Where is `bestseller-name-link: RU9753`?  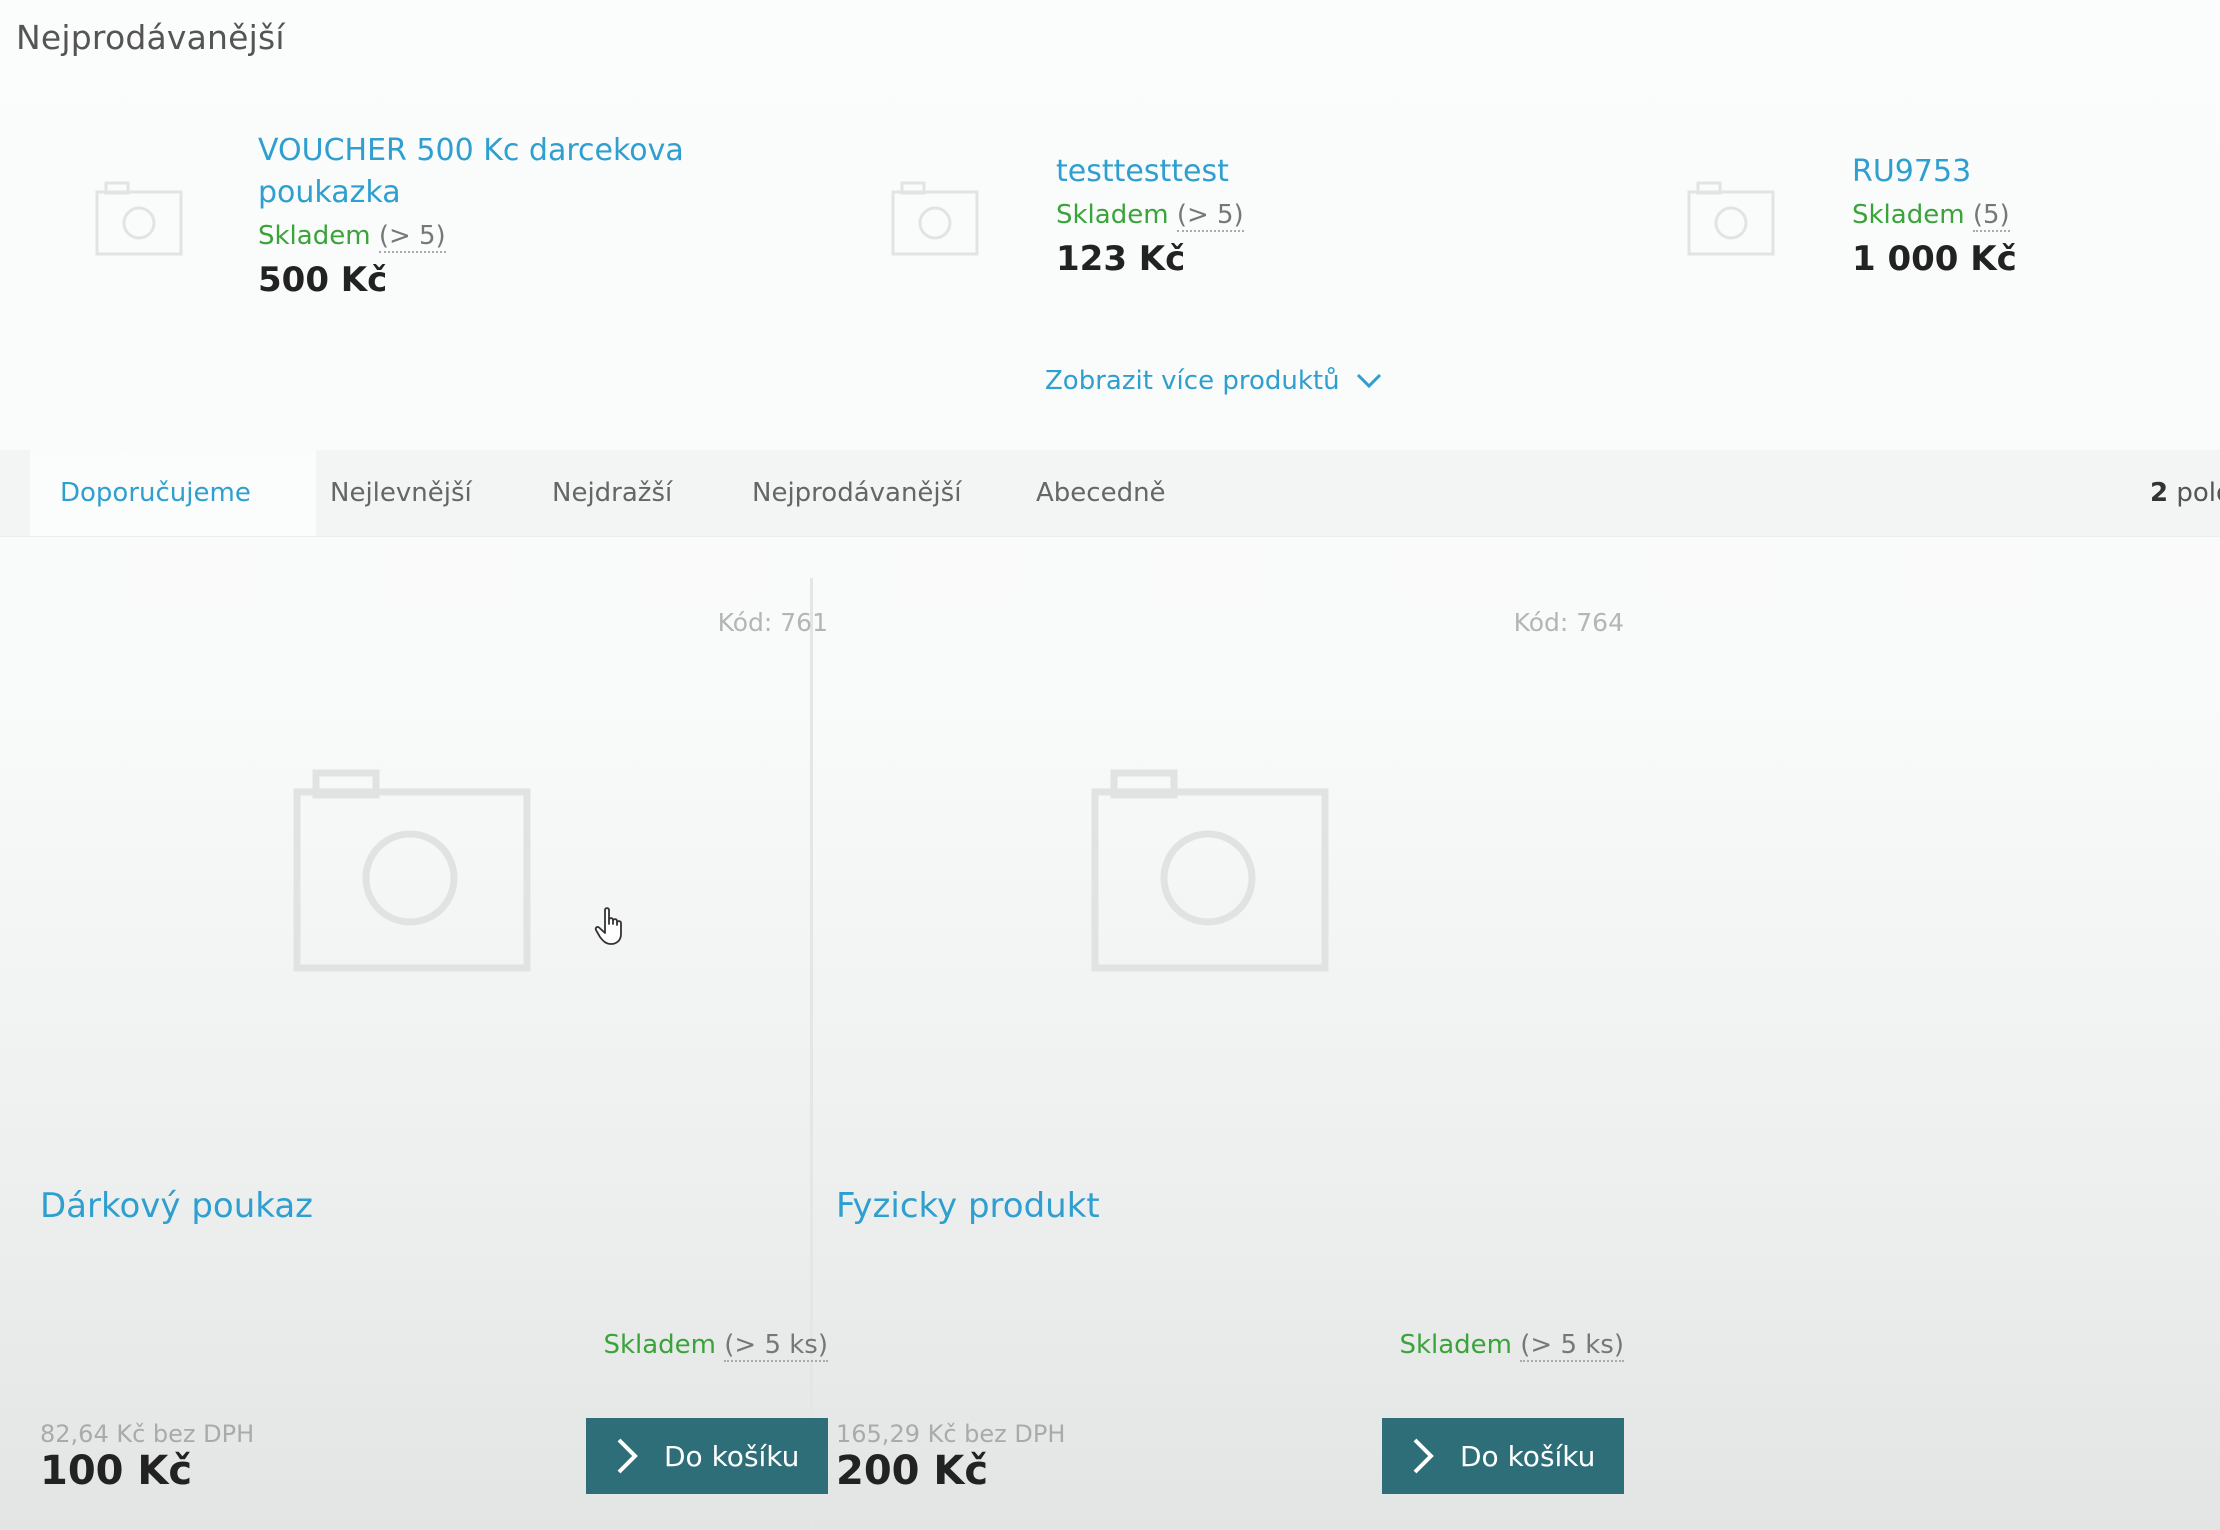
bestseller-name-link: RU9753 is located at coordinates (2032, 172).